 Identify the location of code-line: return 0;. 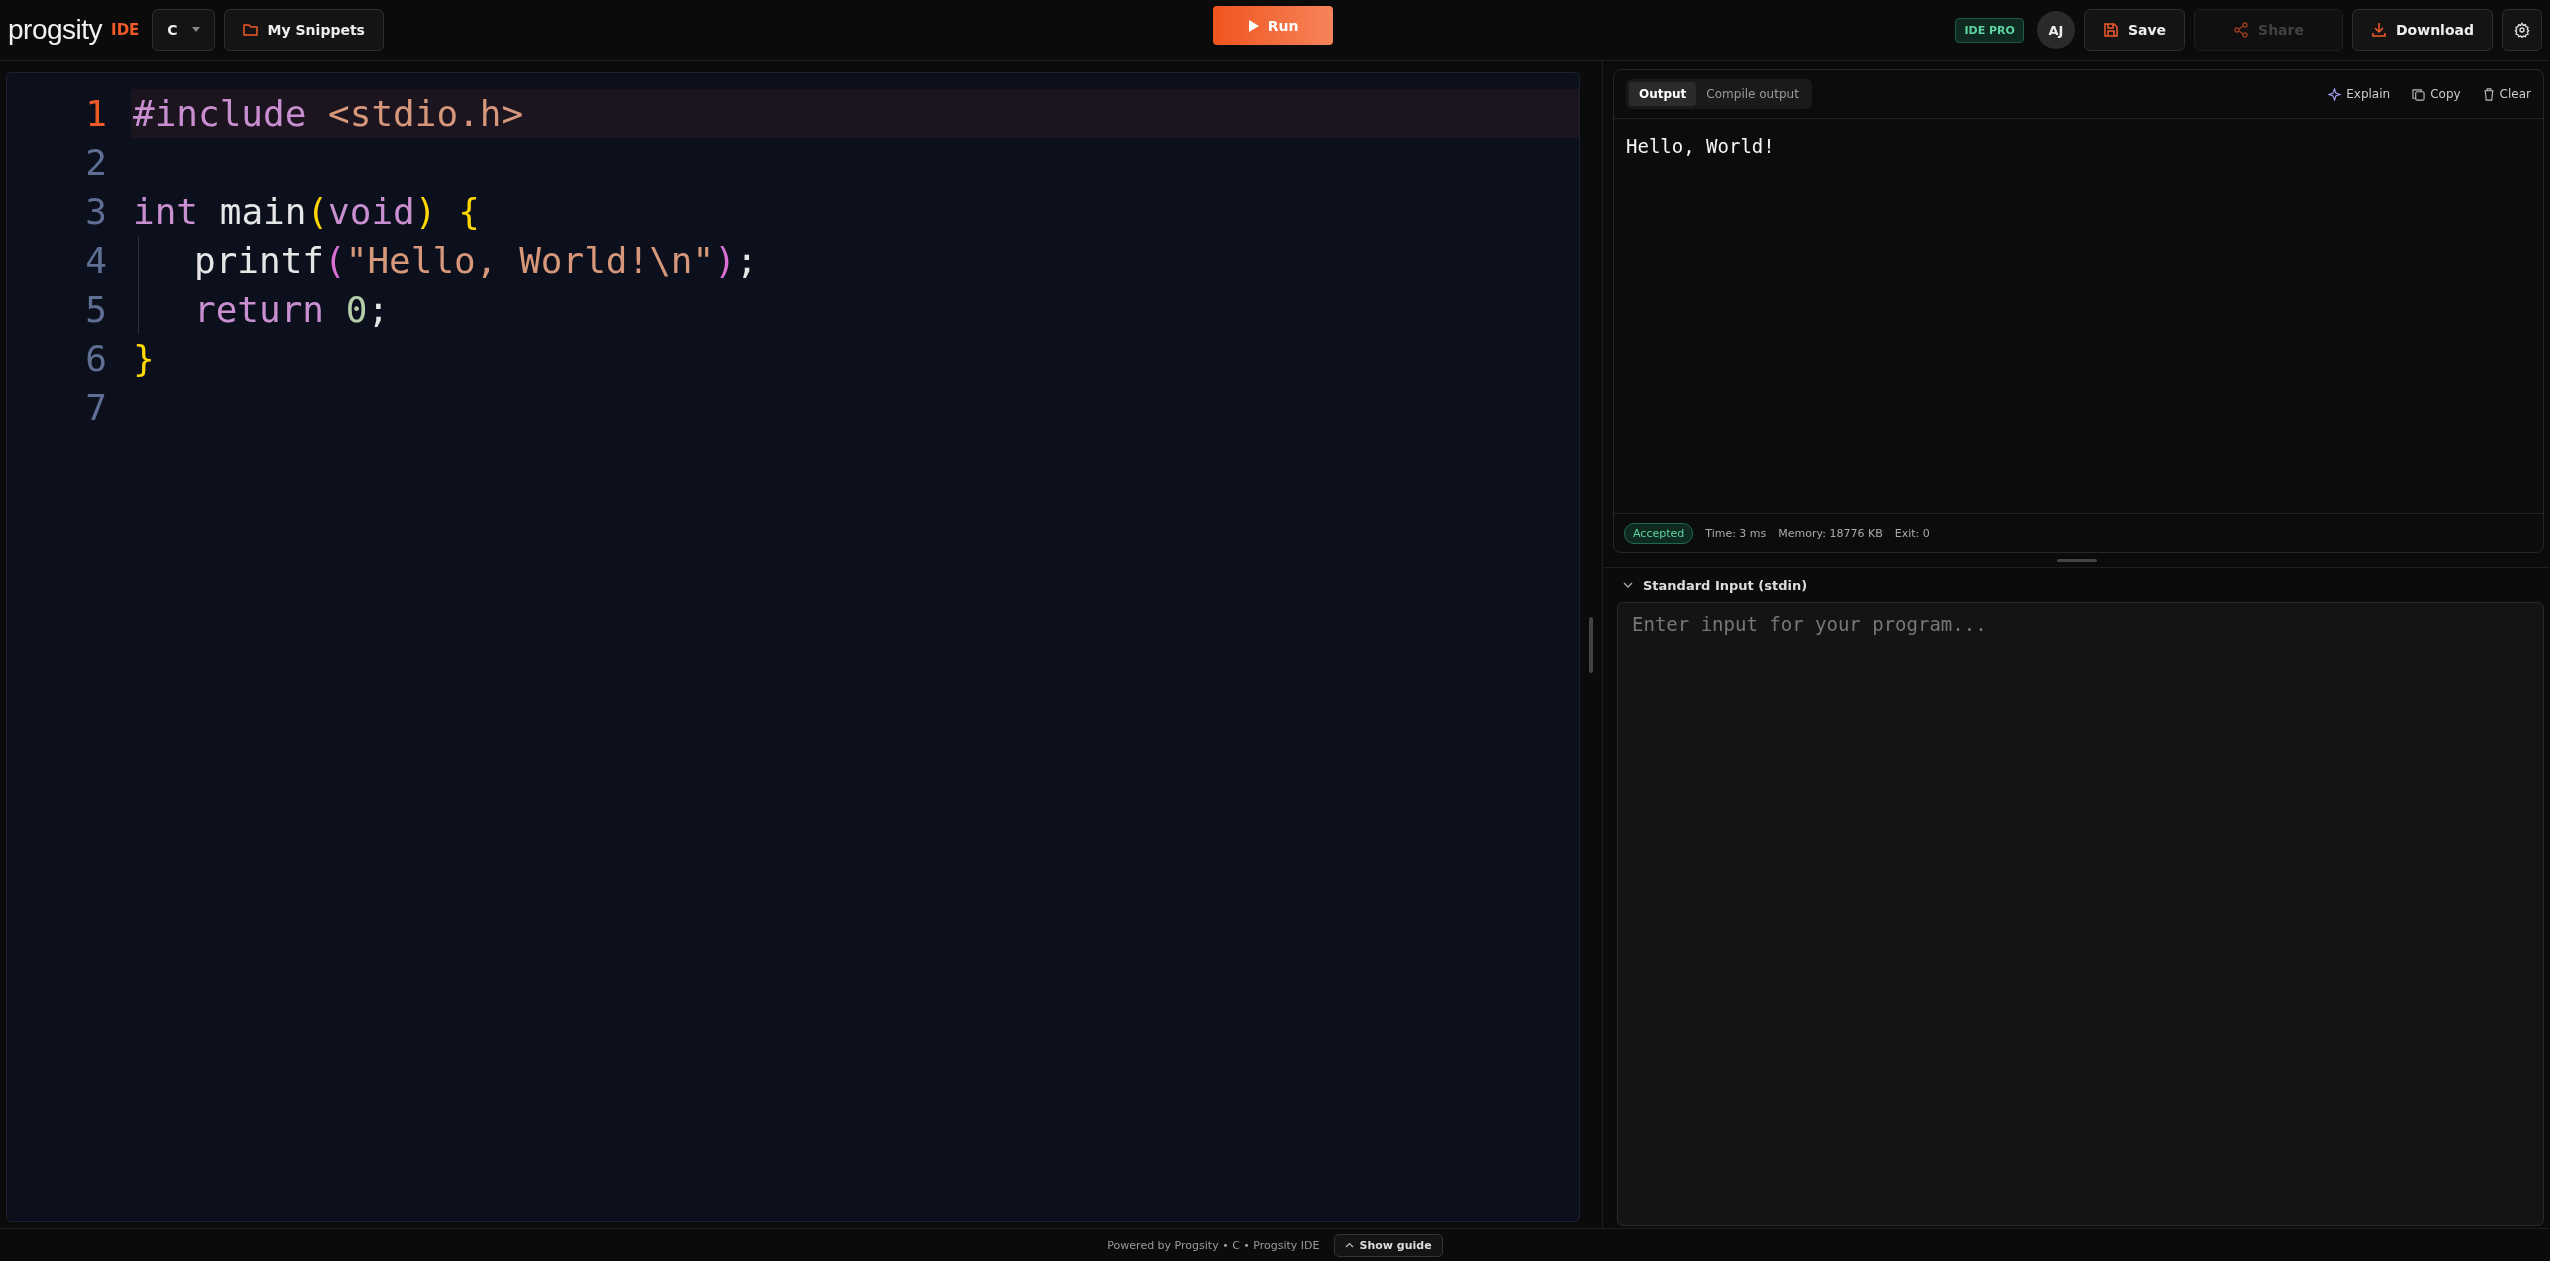
(292, 309).